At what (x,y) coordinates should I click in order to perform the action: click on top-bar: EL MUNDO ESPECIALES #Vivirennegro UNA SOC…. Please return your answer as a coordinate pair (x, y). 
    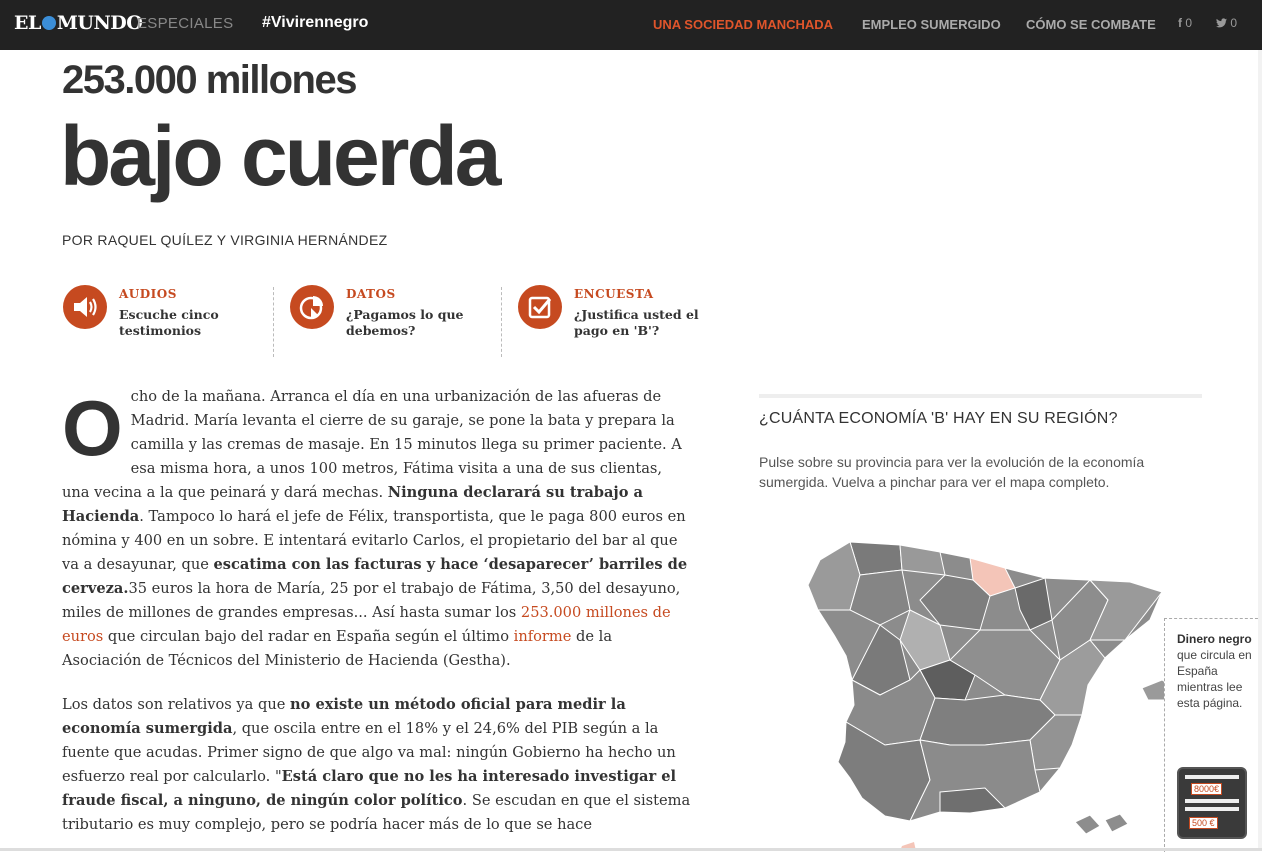
    Looking at the image, I should click on (631, 25).